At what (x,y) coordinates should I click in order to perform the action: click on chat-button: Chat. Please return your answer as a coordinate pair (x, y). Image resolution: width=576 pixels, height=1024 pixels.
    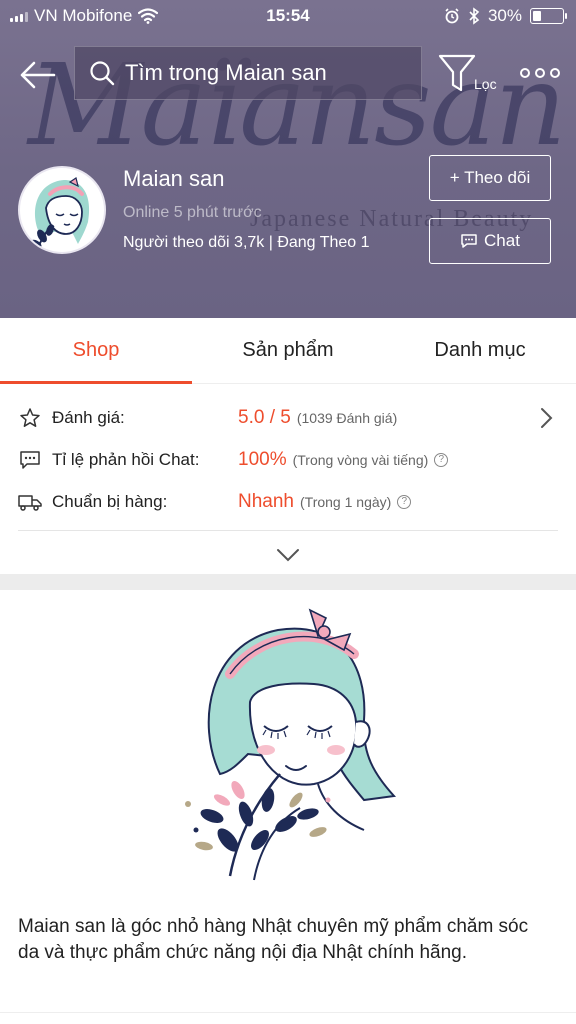
    Looking at the image, I should click on (490, 241).